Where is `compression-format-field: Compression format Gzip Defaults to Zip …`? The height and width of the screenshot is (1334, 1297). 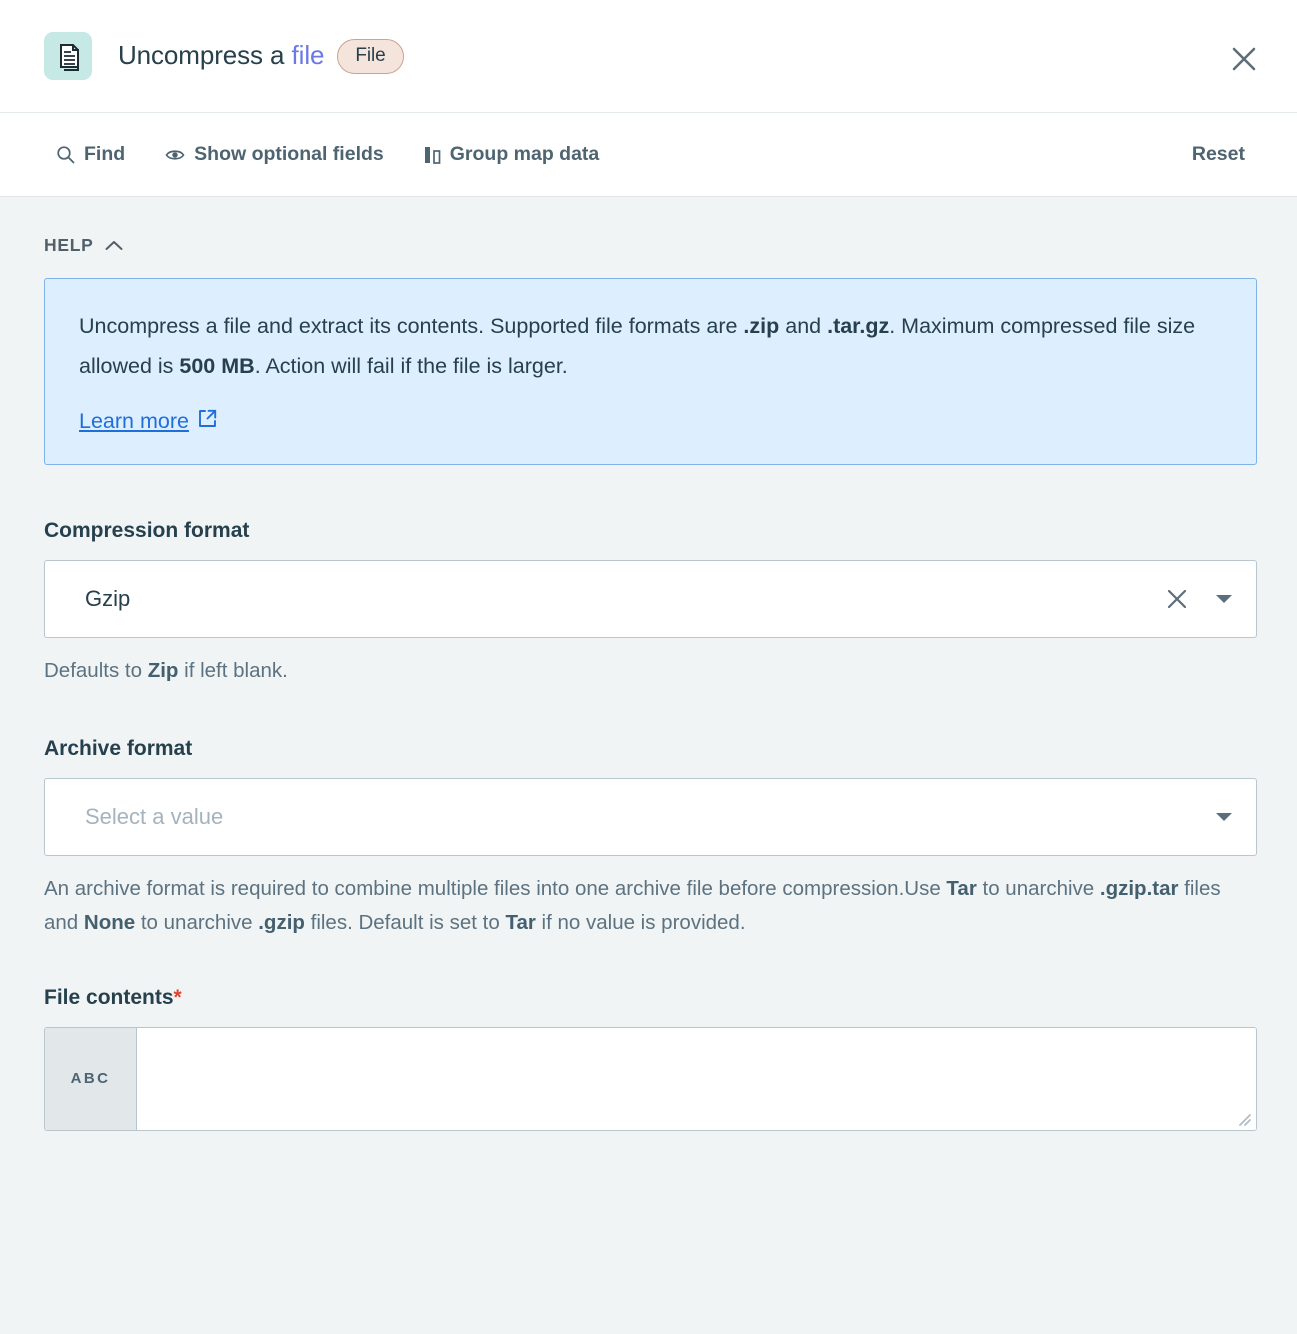
compression-format-field: Compression format Gzip Defaults to Zip … is located at coordinates (650, 603).